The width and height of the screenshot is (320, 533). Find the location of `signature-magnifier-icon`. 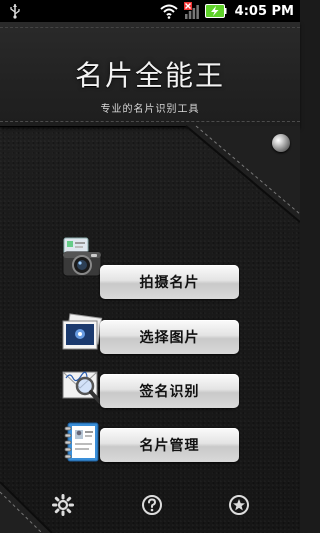

signature-magnifier-icon is located at coordinates (82, 387).